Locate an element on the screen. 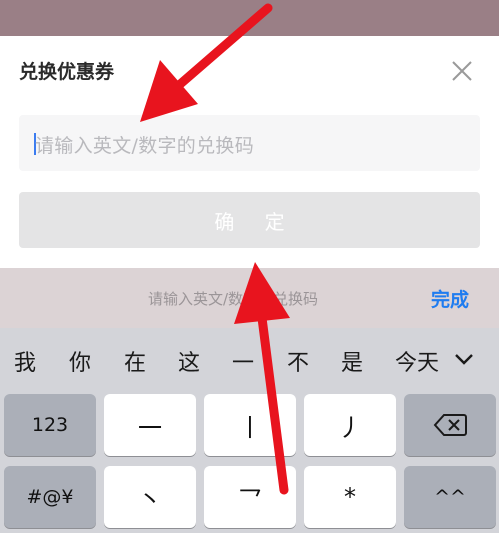 This screenshot has height=533, width=499. dialog-title: 兑换优惠券 is located at coordinates (67, 72).